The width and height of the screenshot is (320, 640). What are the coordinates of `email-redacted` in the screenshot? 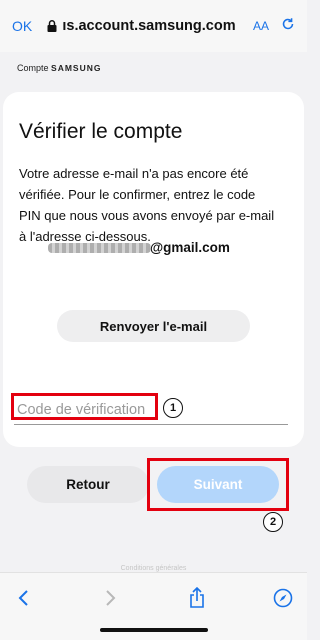 It's located at (99, 248).